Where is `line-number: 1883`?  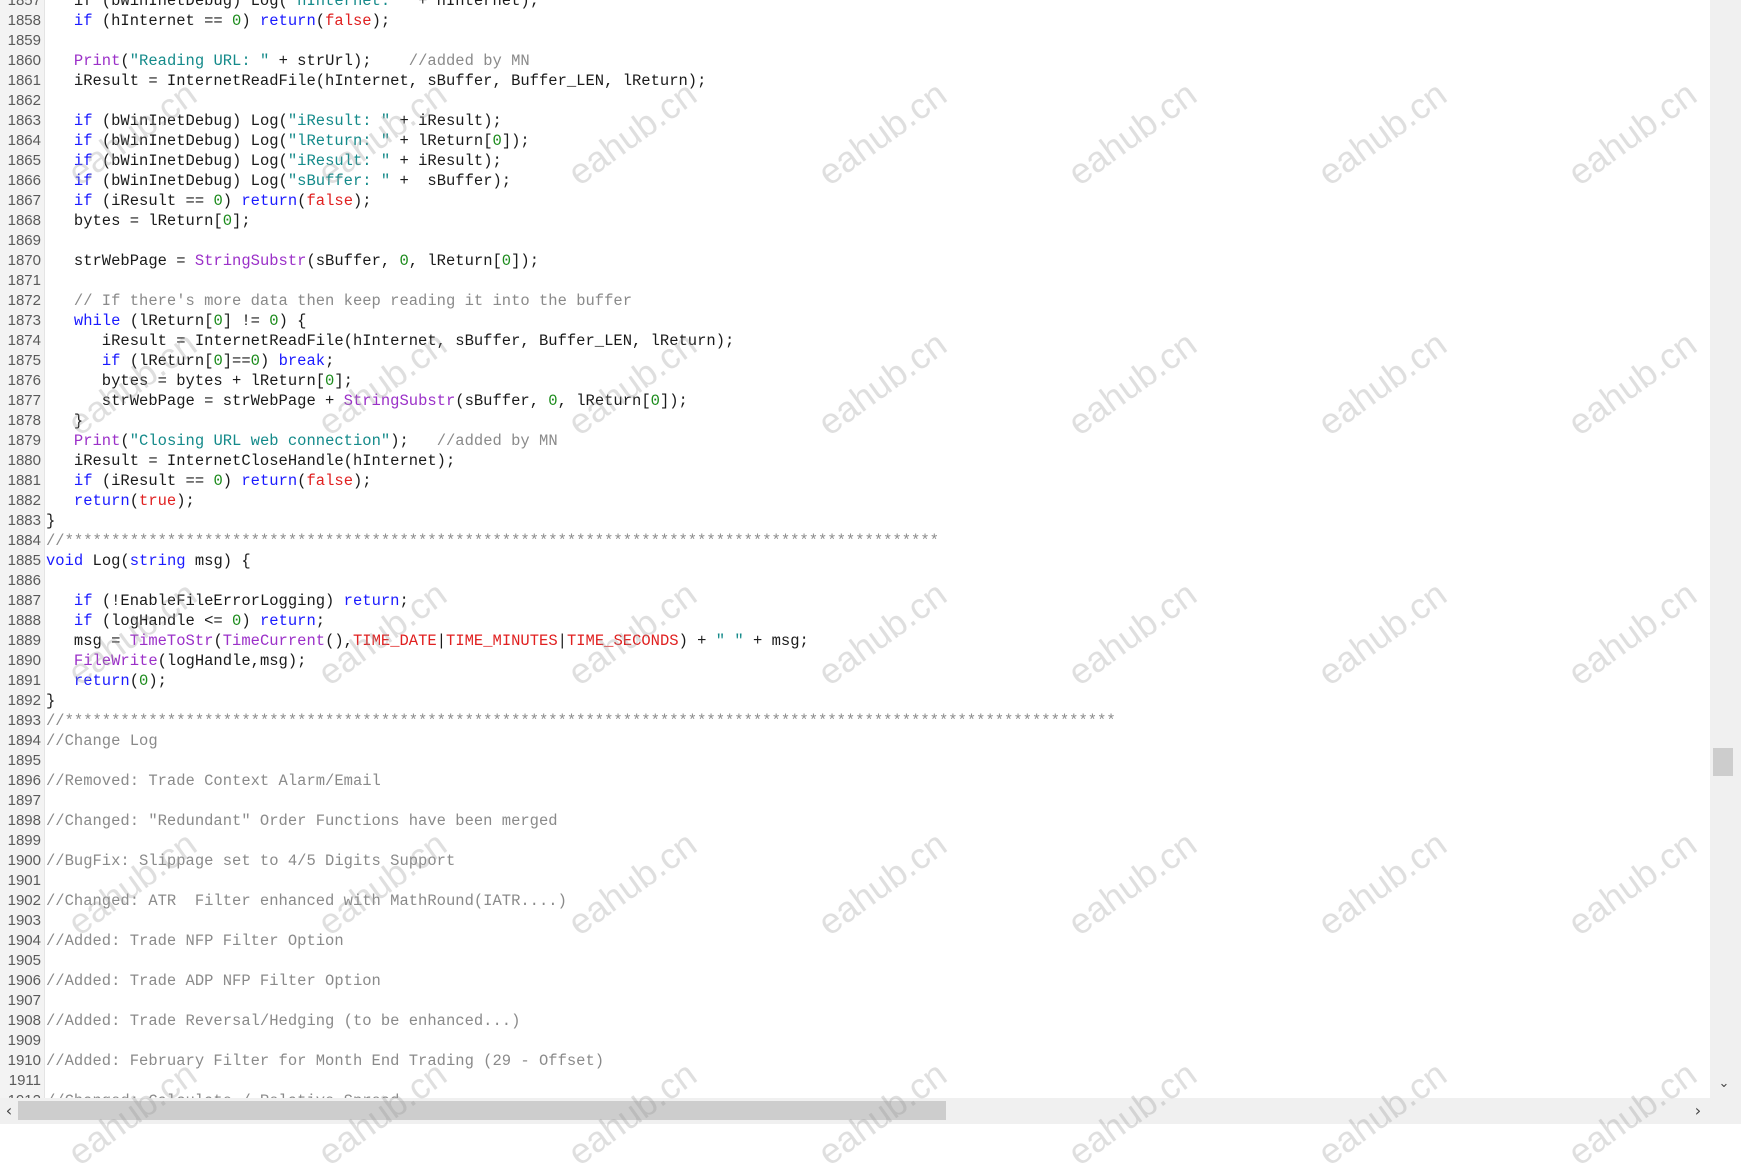 line-number: 1883 is located at coordinates (24, 520).